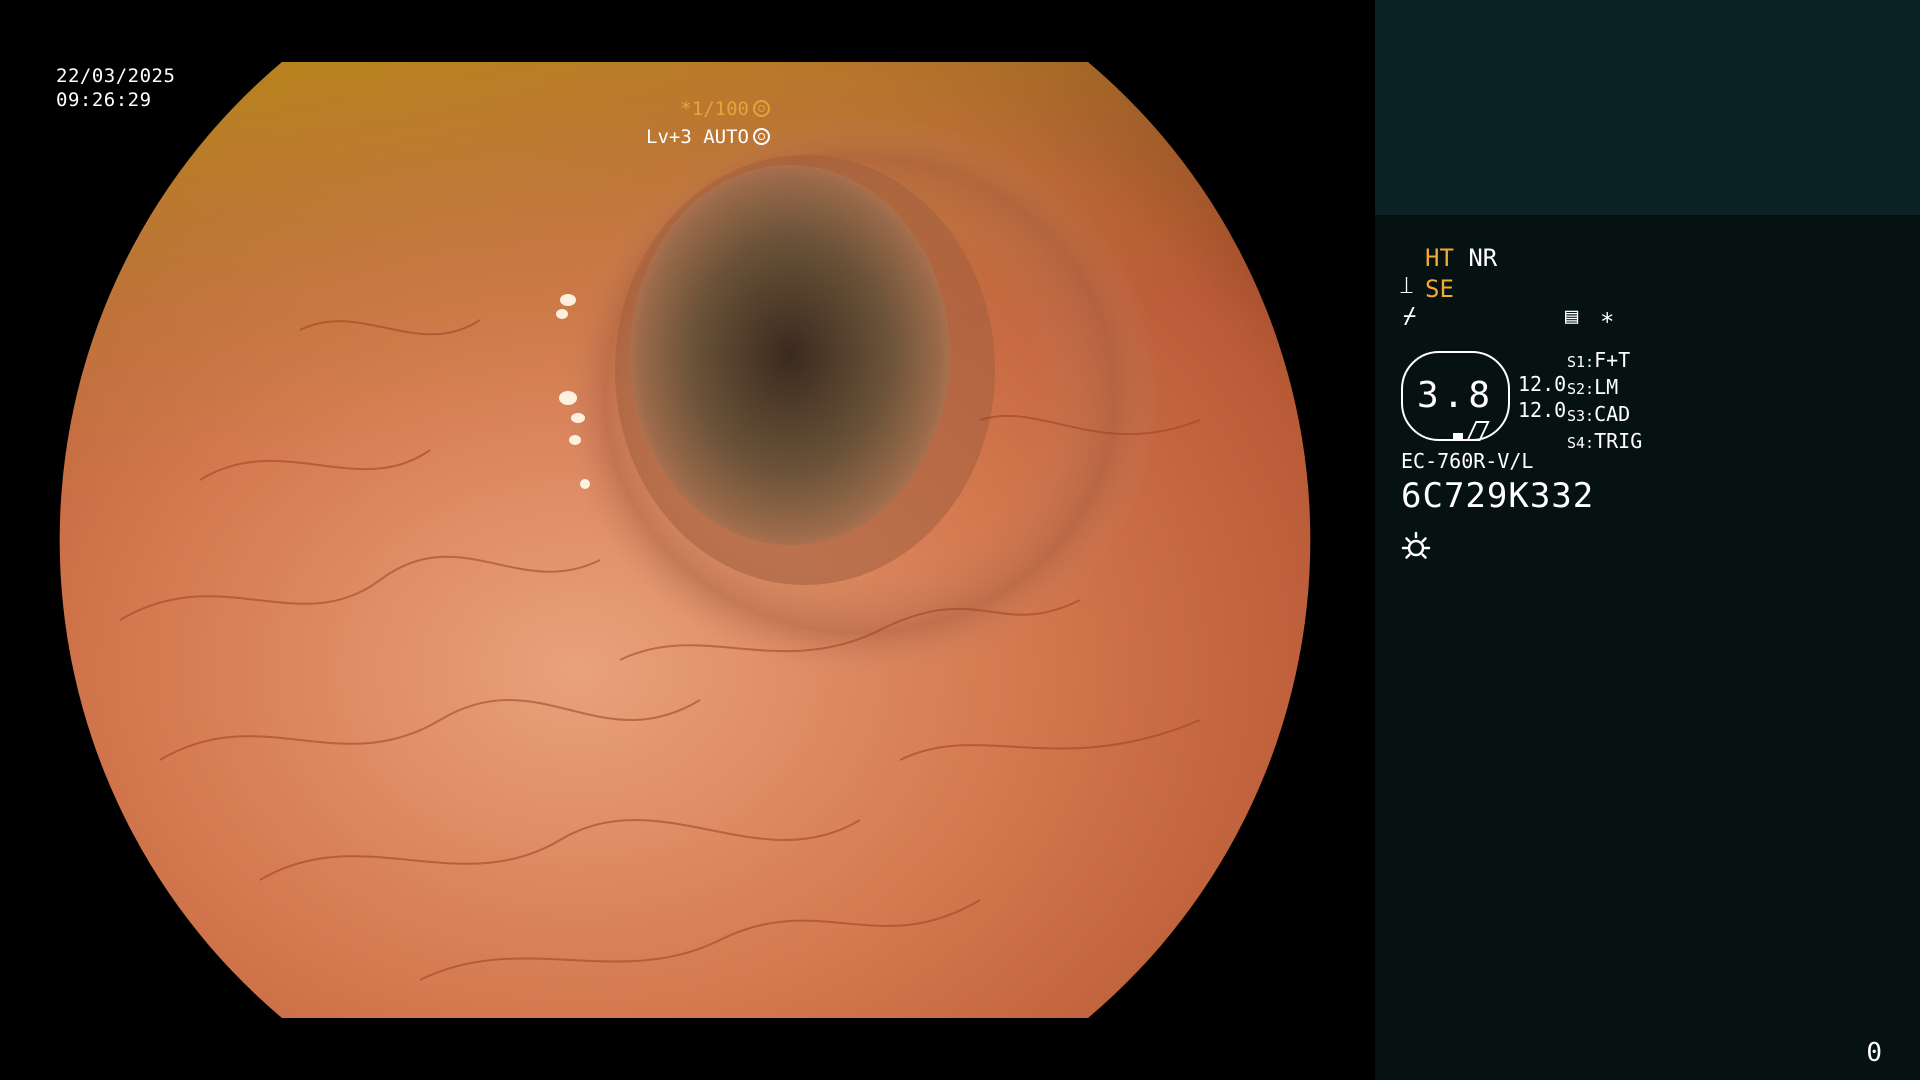  What do you see at coordinates (116, 76) in the screenshot?
I see `date-text: 22/03/2025` at bounding box center [116, 76].